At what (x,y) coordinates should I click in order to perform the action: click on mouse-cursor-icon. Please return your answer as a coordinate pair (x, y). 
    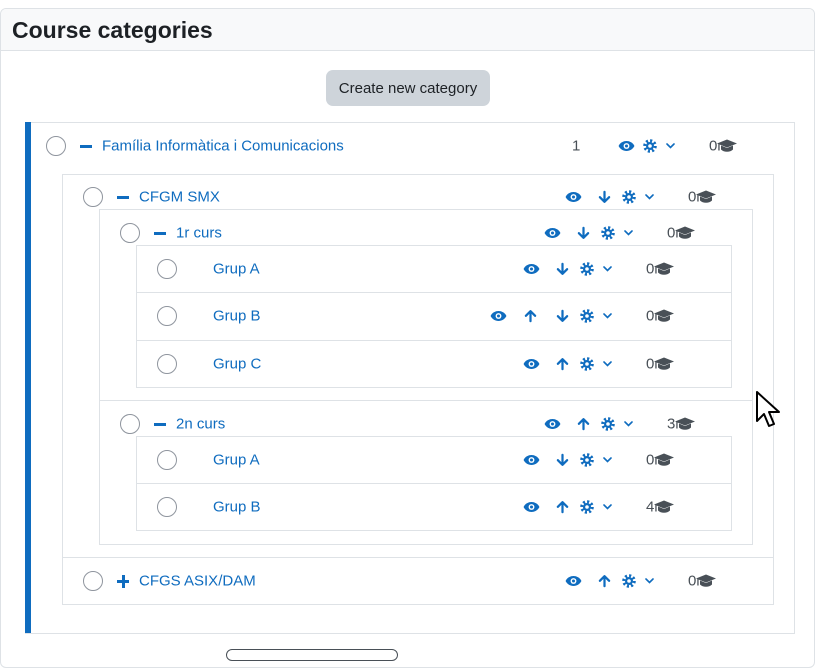
    Looking at the image, I should click on (769, 411).